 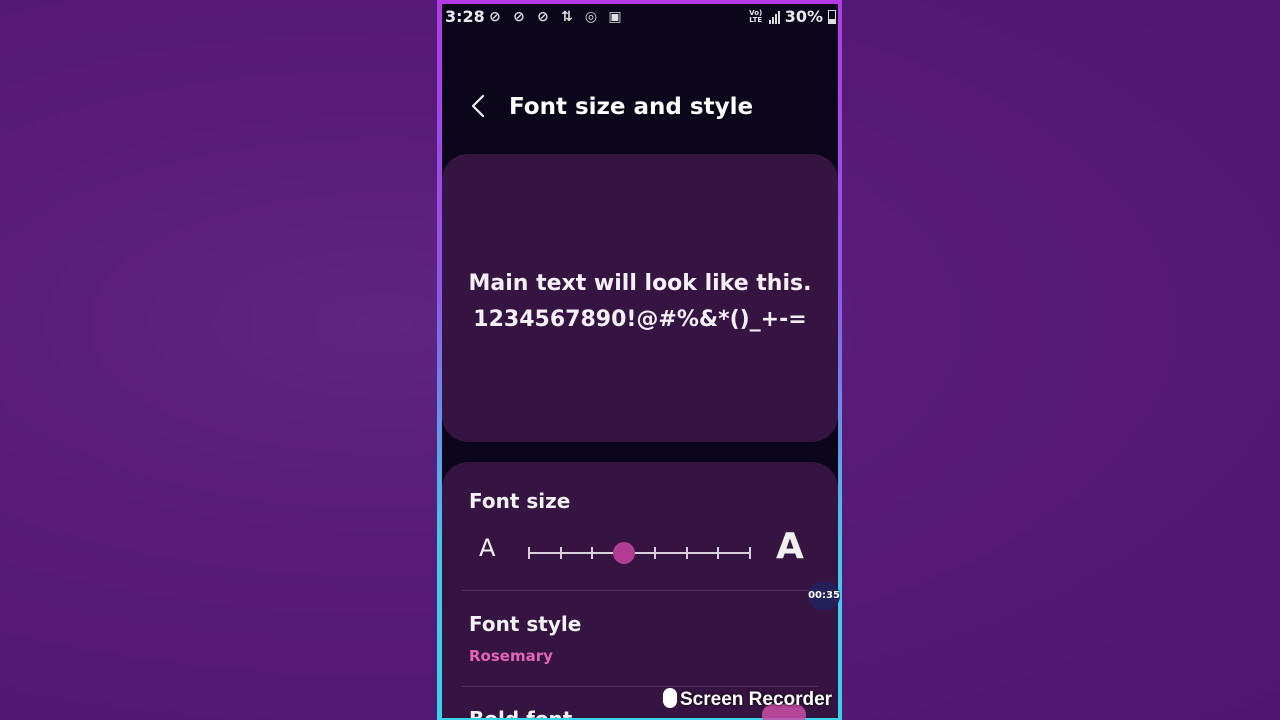 What do you see at coordinates (832, 16) in the screenshot?
I see `battery-icon` at bounding box center [832, 16].